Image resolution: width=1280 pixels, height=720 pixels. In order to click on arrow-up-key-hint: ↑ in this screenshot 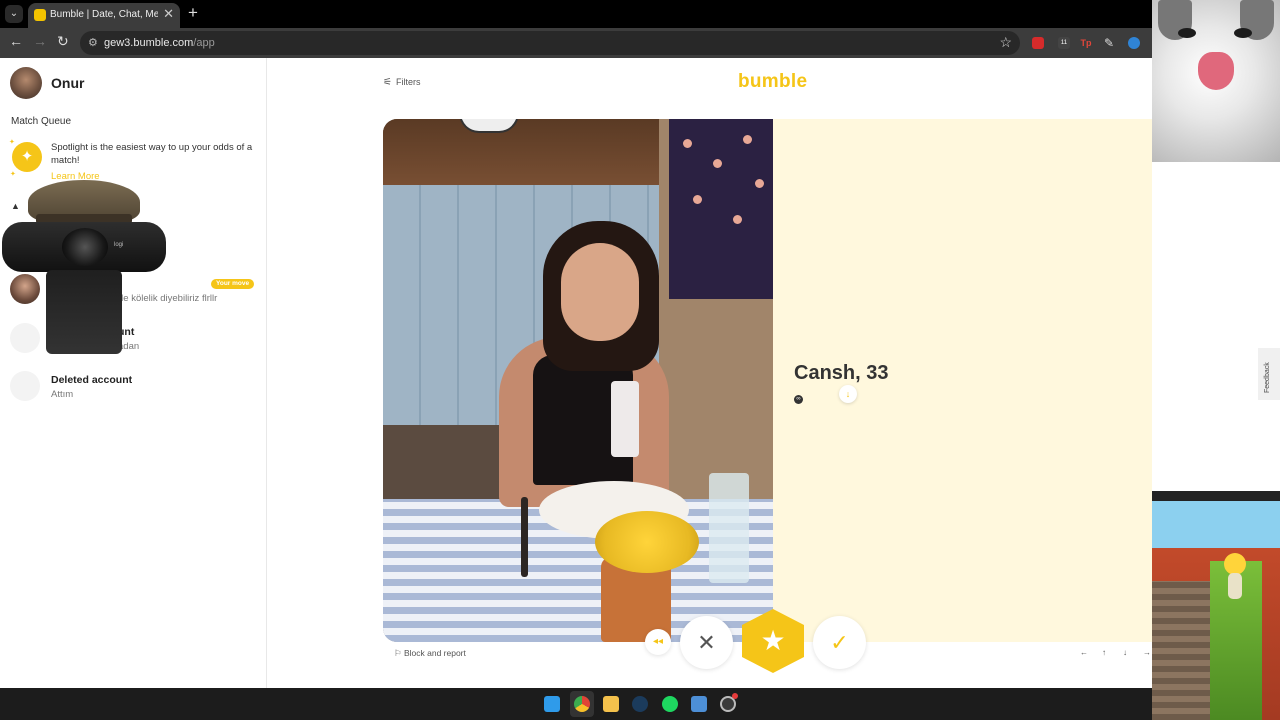, I will do `click(1104, 652)`.